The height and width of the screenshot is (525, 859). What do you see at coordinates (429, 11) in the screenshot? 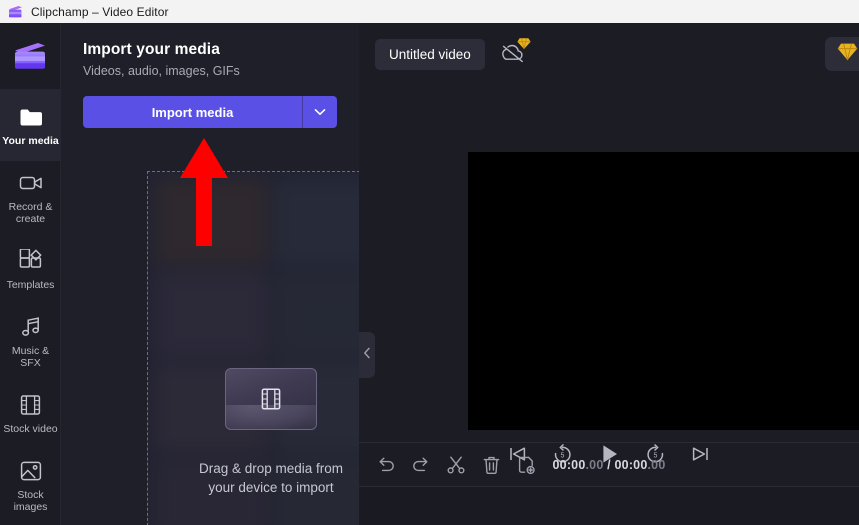
I see `title-bar: Clipchamp – Video Editor` at bounding box center [429, 11].